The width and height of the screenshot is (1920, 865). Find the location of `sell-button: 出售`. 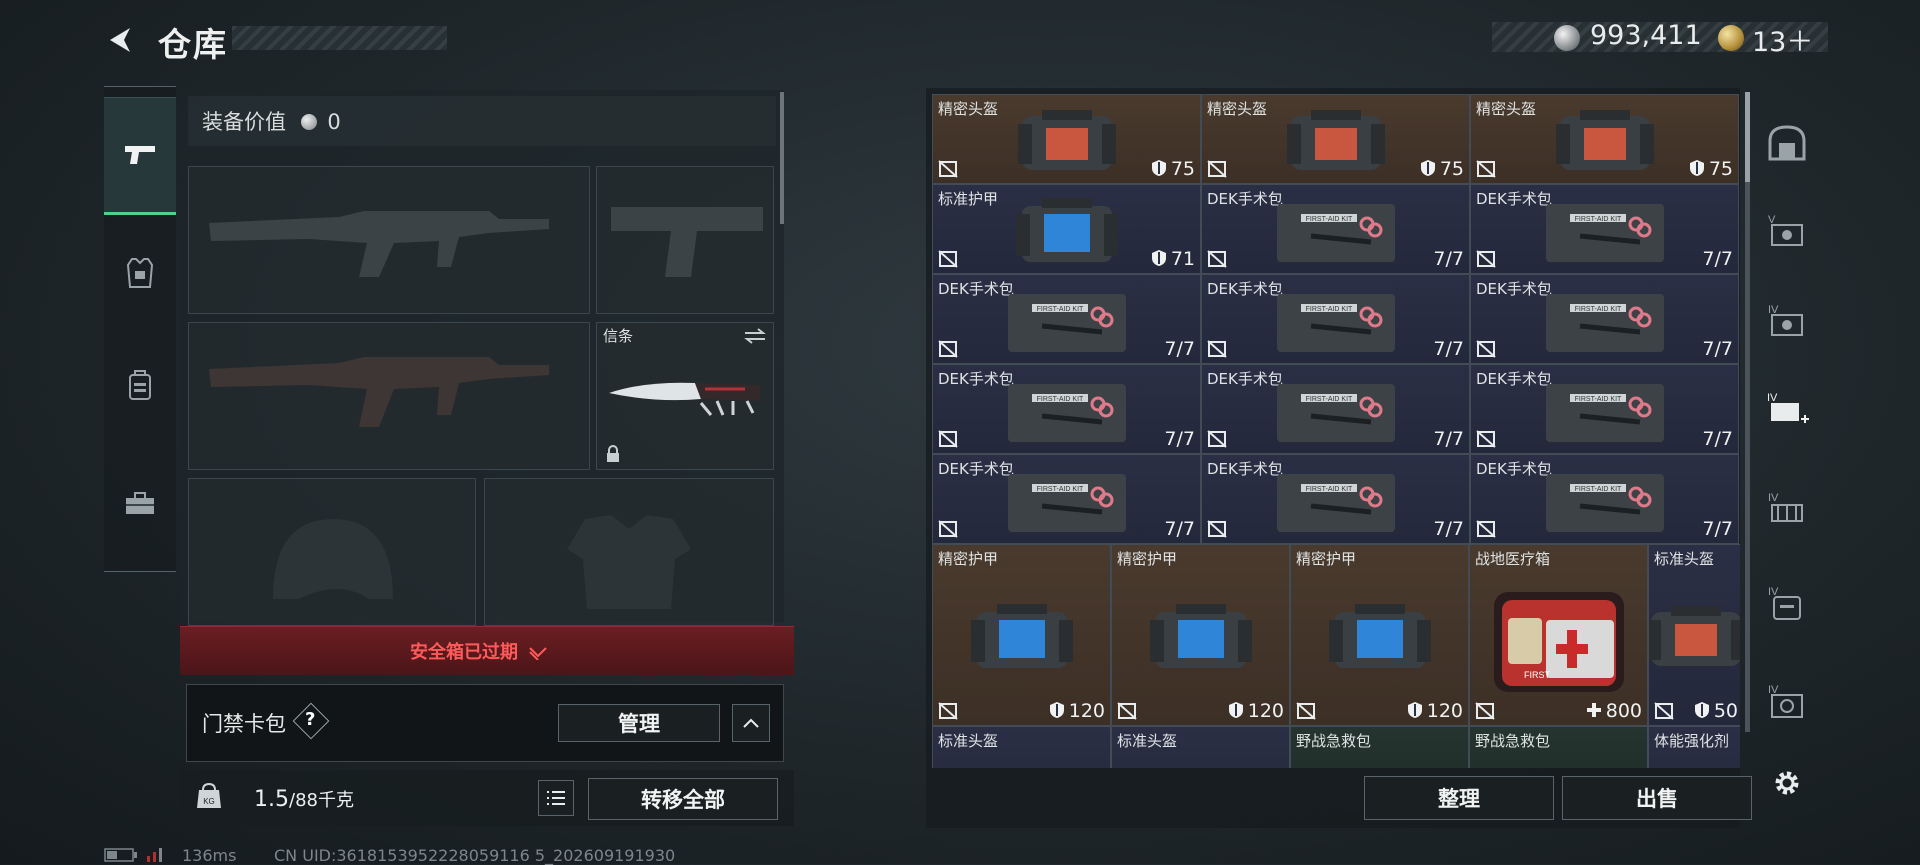

sell-button: 出售 is located at coordinates (1657, 798).